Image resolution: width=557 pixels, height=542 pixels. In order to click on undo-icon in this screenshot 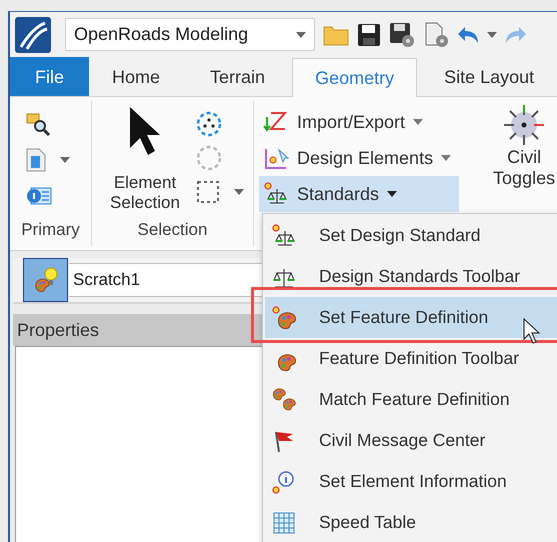, I will do `click(468, 35)`.